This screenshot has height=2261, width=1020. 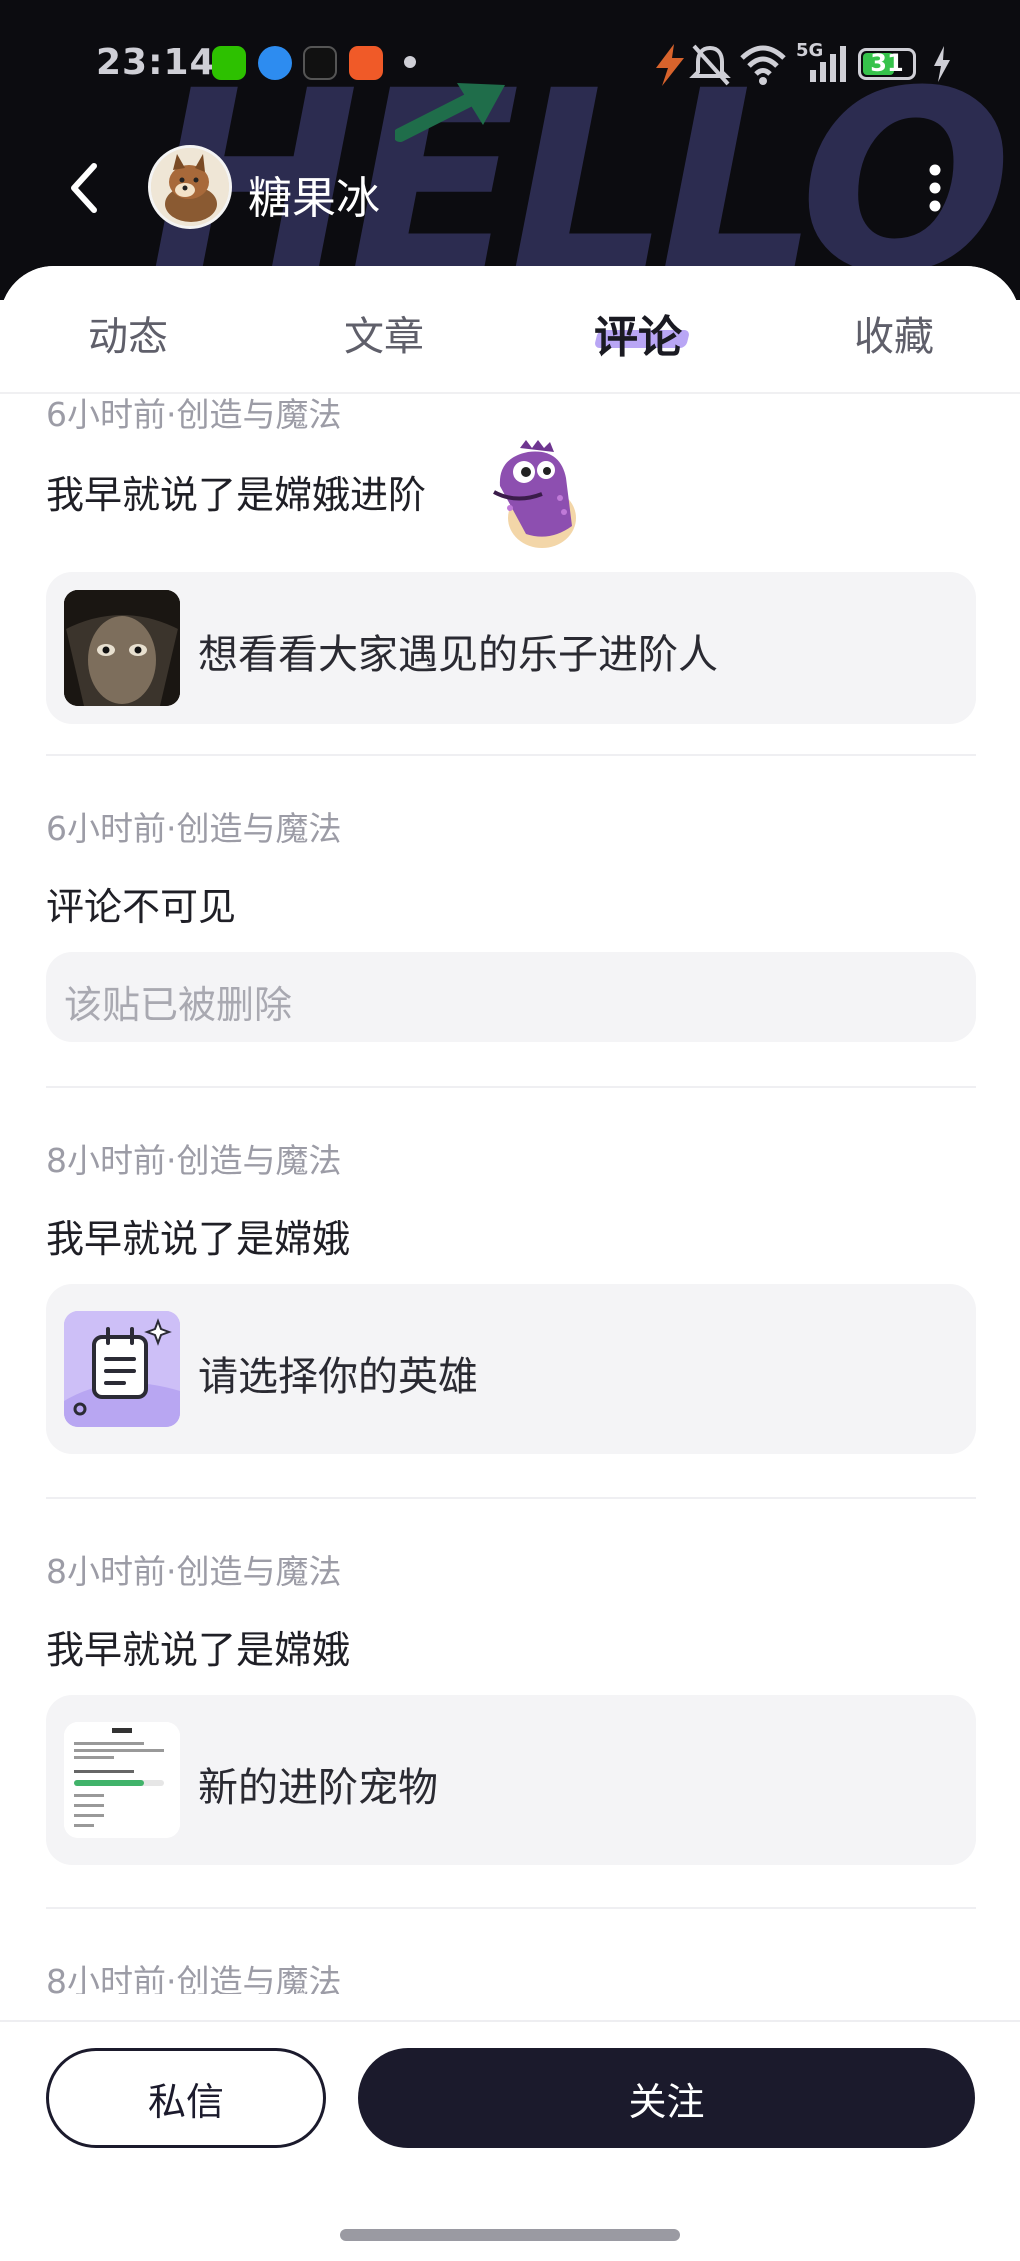 I want to click on battery-percent: 31, so click(x=887, y=63).